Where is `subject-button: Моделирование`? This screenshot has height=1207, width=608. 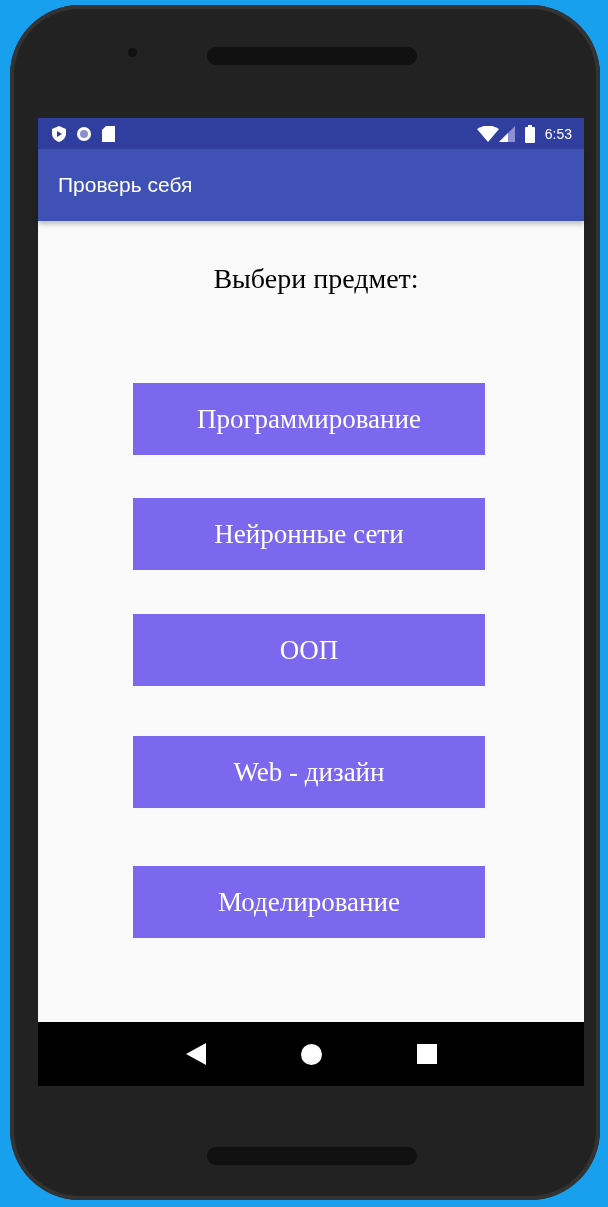
subject-button: Моделирование is located at coordinates (309, 902).